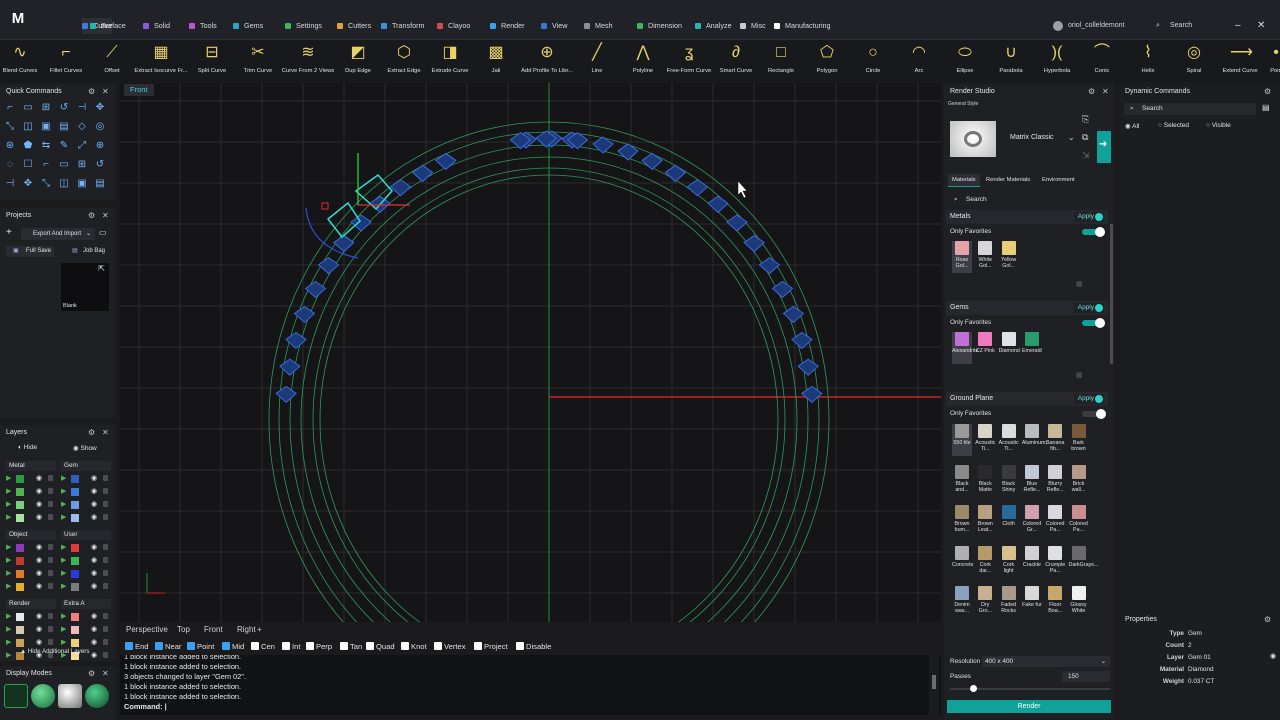 The width and height of the screenshot is (1280, 720). I want to click on material-thumb: Cloth, so click(1009, 521).